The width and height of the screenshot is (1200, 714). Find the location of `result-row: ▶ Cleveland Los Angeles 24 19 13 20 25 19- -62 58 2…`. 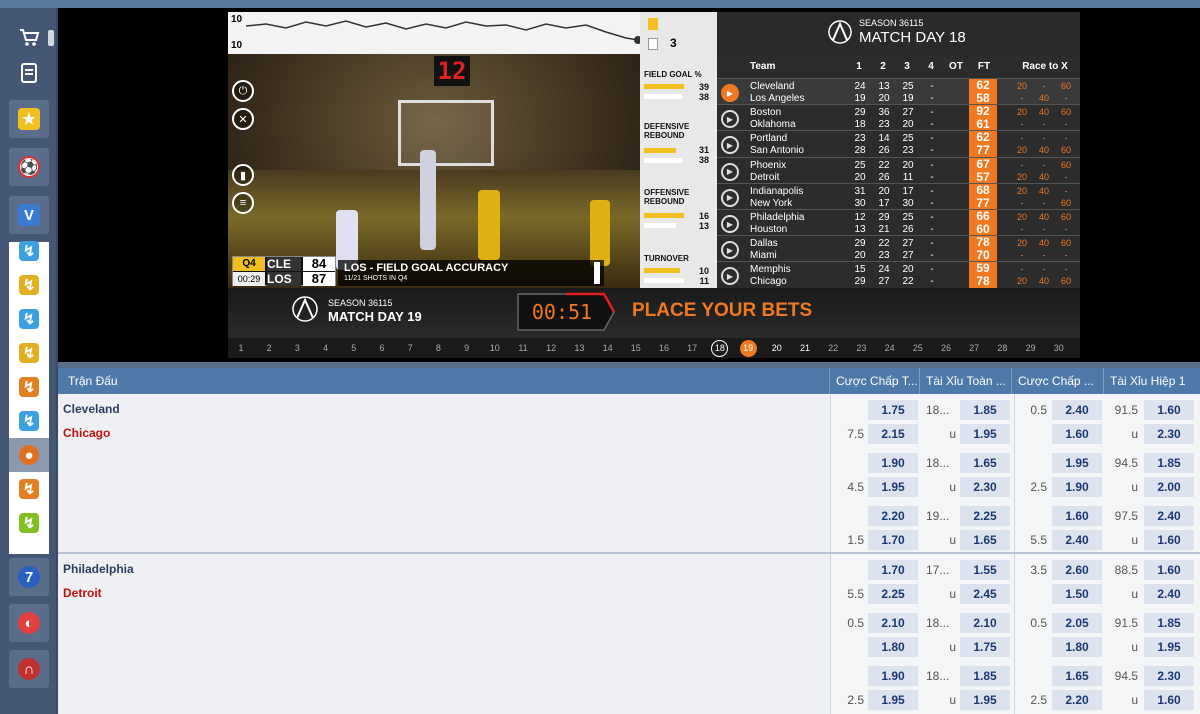

result-row: ▶ Cleveland Los Angeles 24 19 13 20 25 19- -62 58 2… is located at coordinates (898, 91).